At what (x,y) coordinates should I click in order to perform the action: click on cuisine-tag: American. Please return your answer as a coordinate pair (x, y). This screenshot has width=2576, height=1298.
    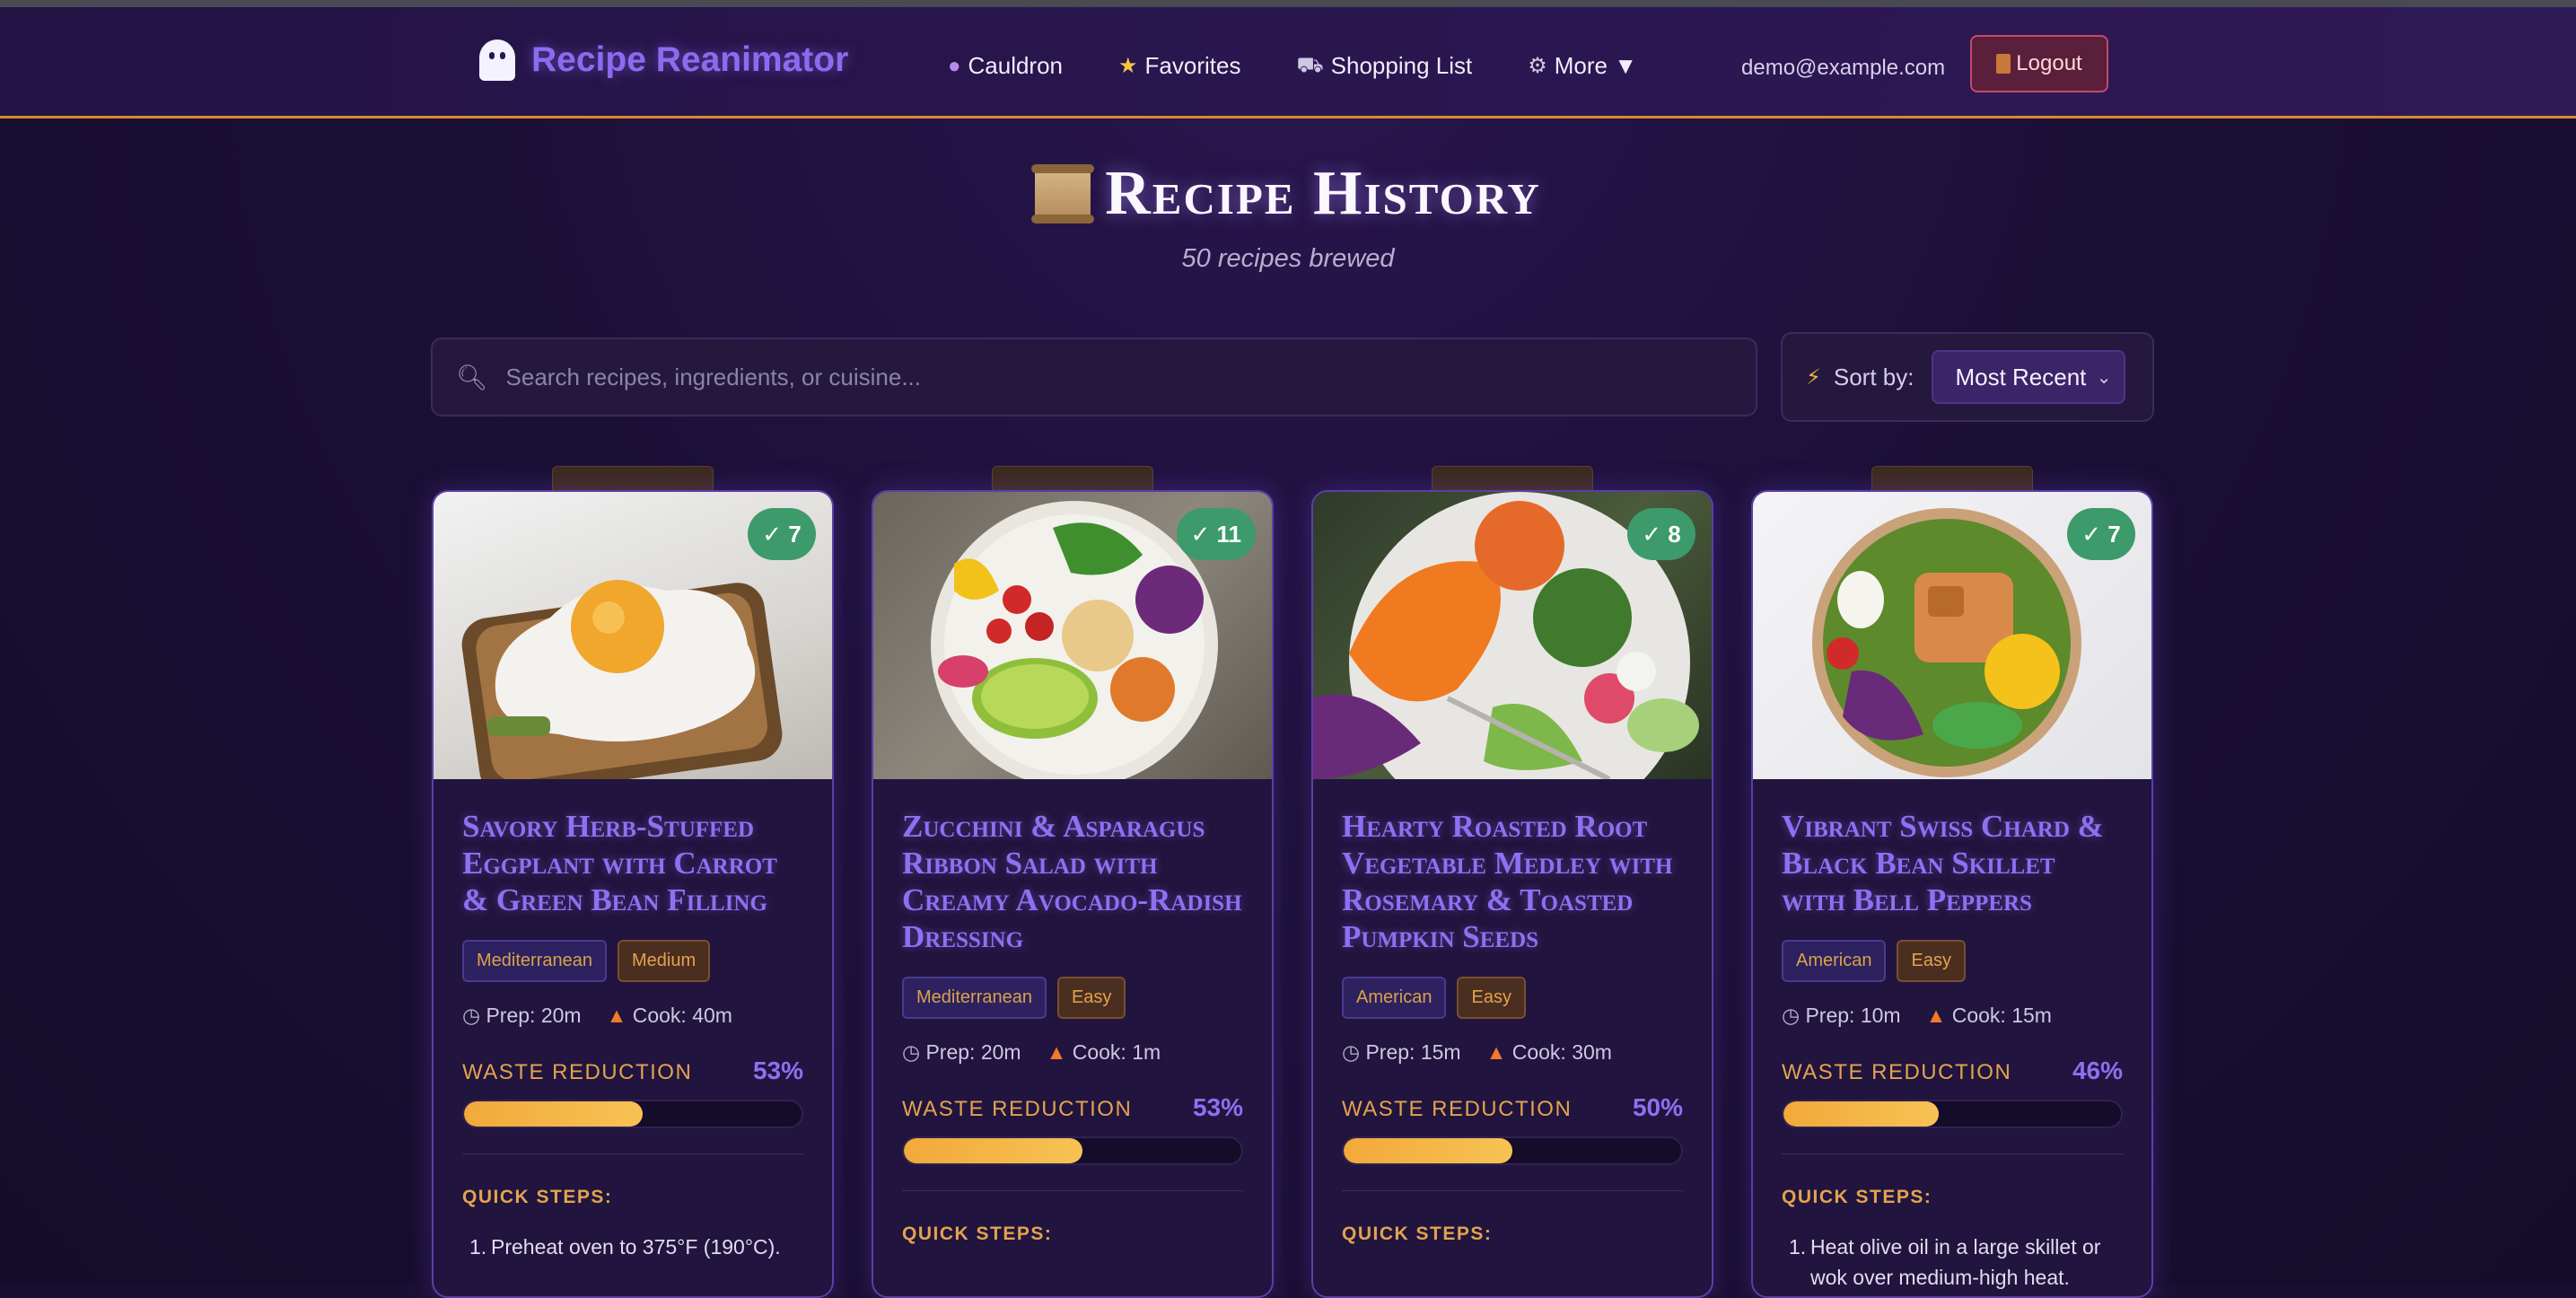
    Looking at the image, I should click on (1394, 998).